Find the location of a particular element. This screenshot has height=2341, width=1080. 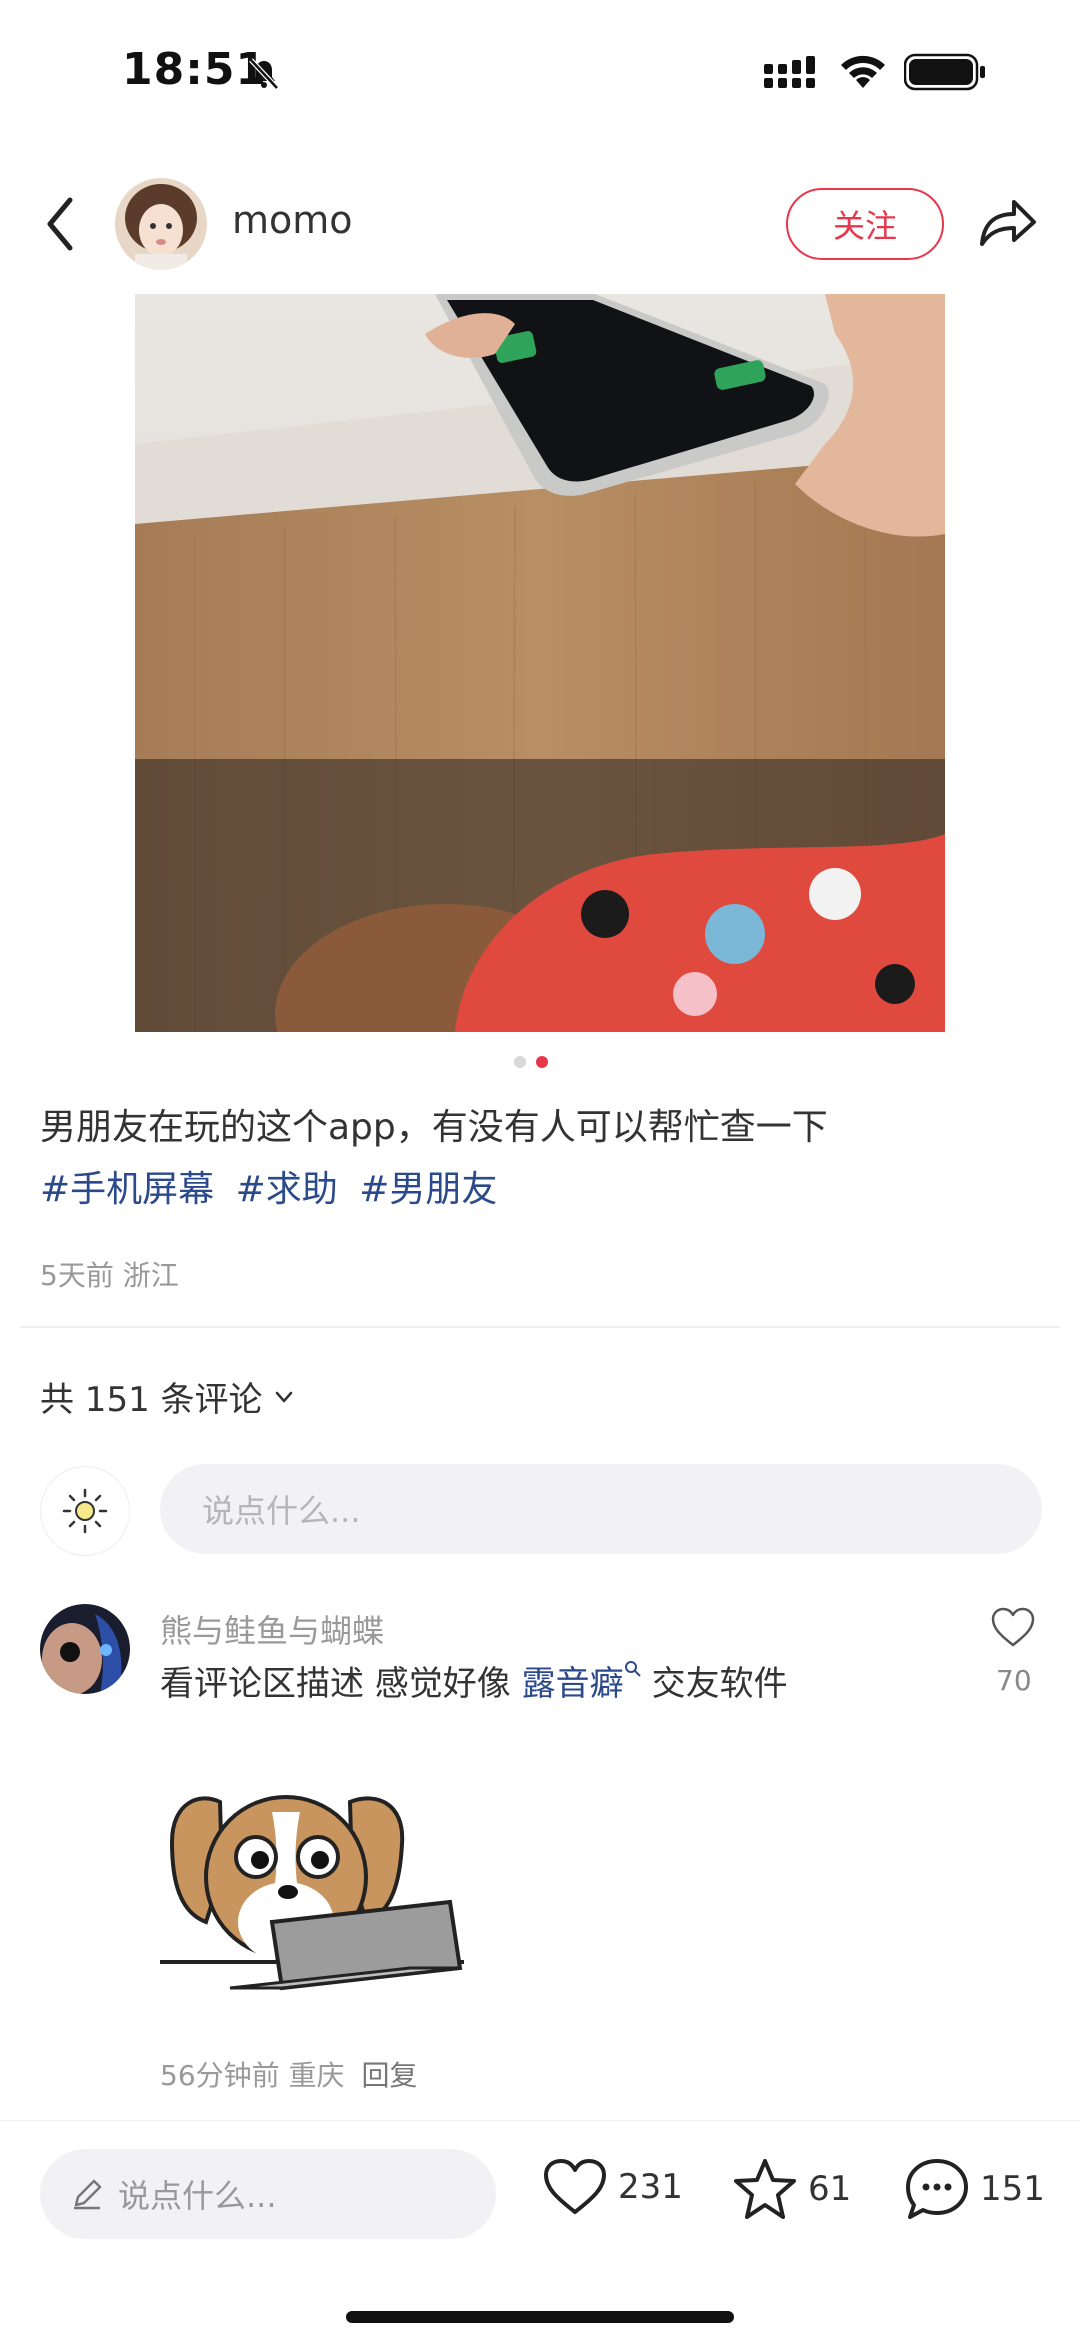

comment-text: 看评论区描述 感觉好像 露音癖 交友软件 is located at coordinates (474, 1680).